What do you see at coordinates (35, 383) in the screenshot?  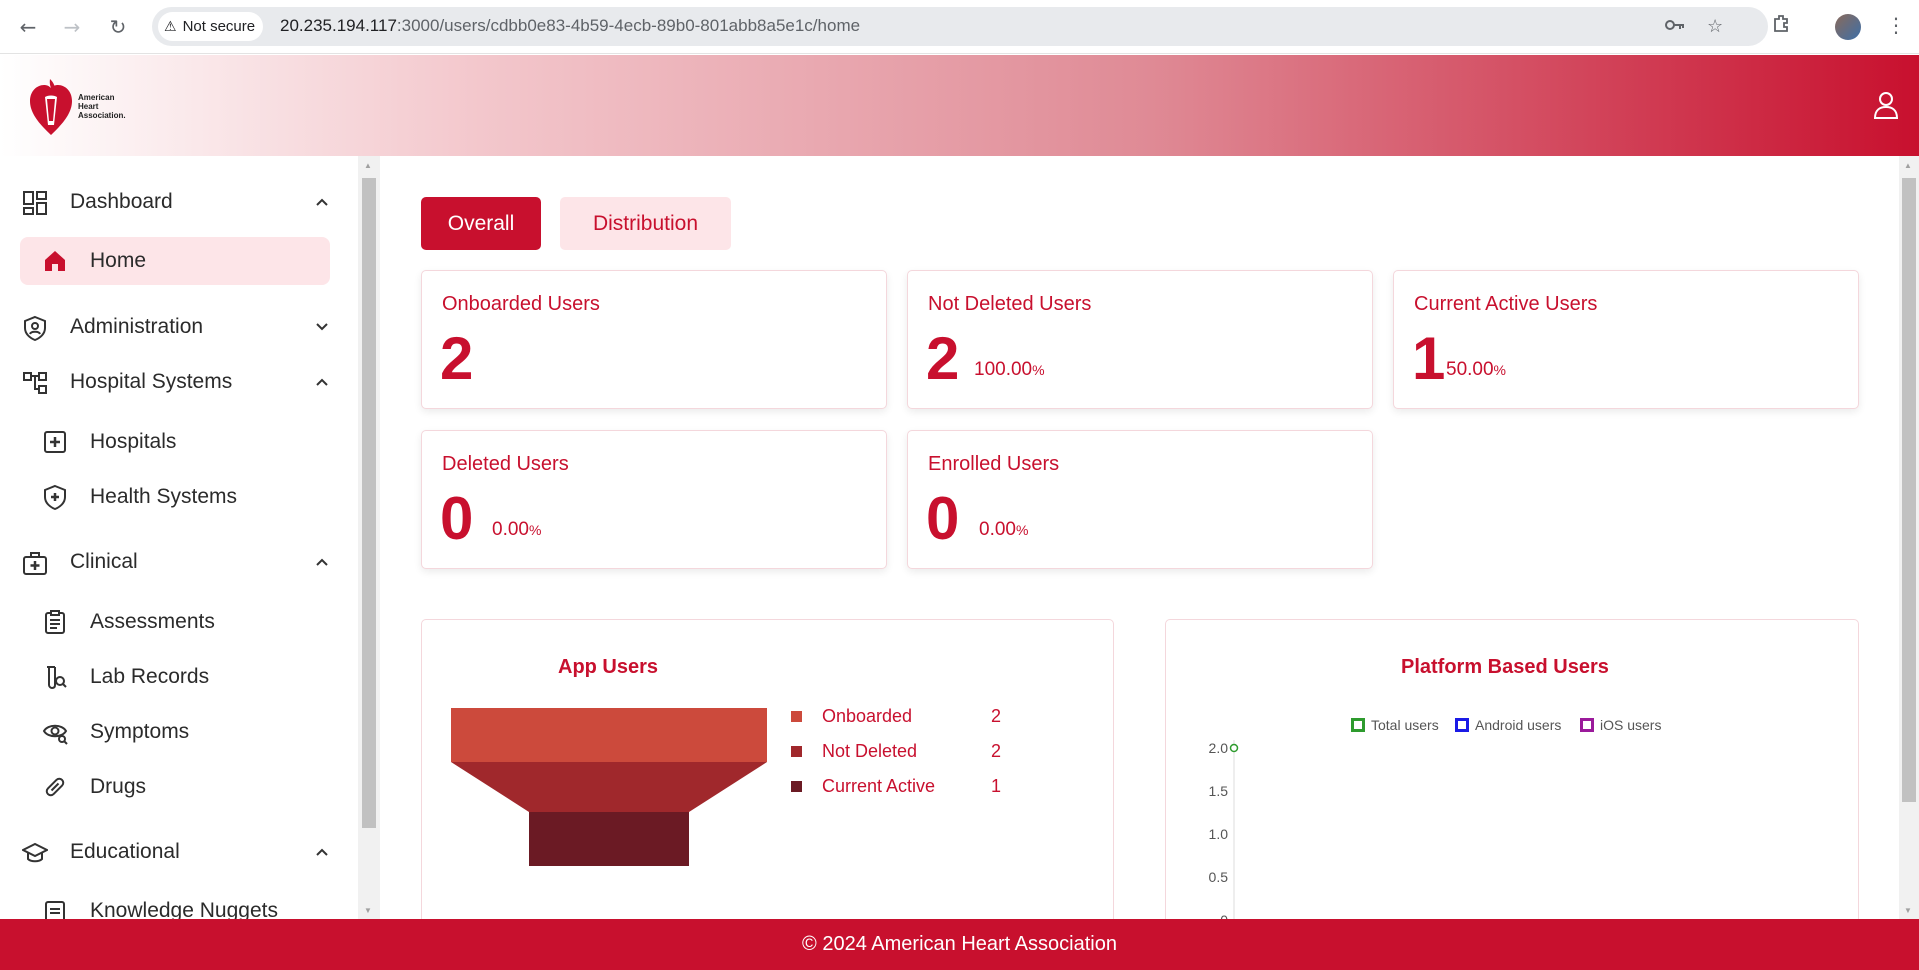 I see `hierarchy-icon` at bounding box center [35, 383].